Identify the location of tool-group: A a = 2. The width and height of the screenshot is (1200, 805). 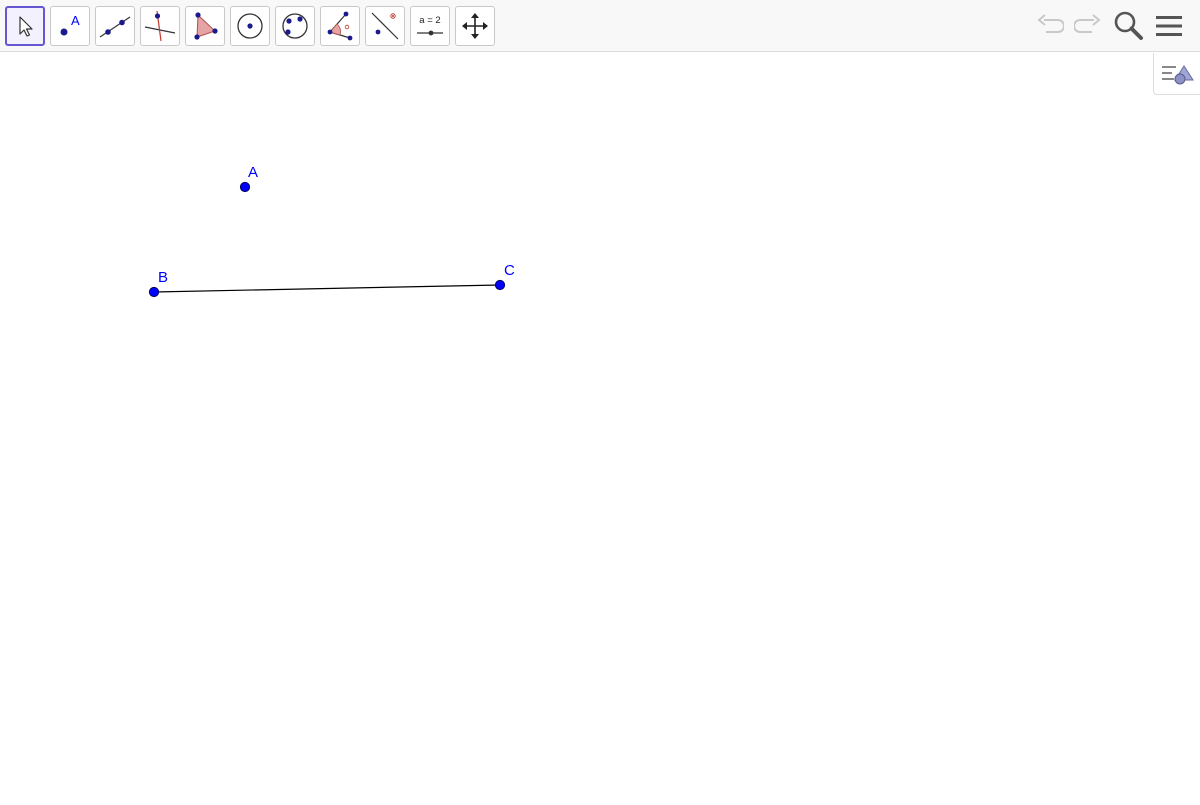
(250, 26).